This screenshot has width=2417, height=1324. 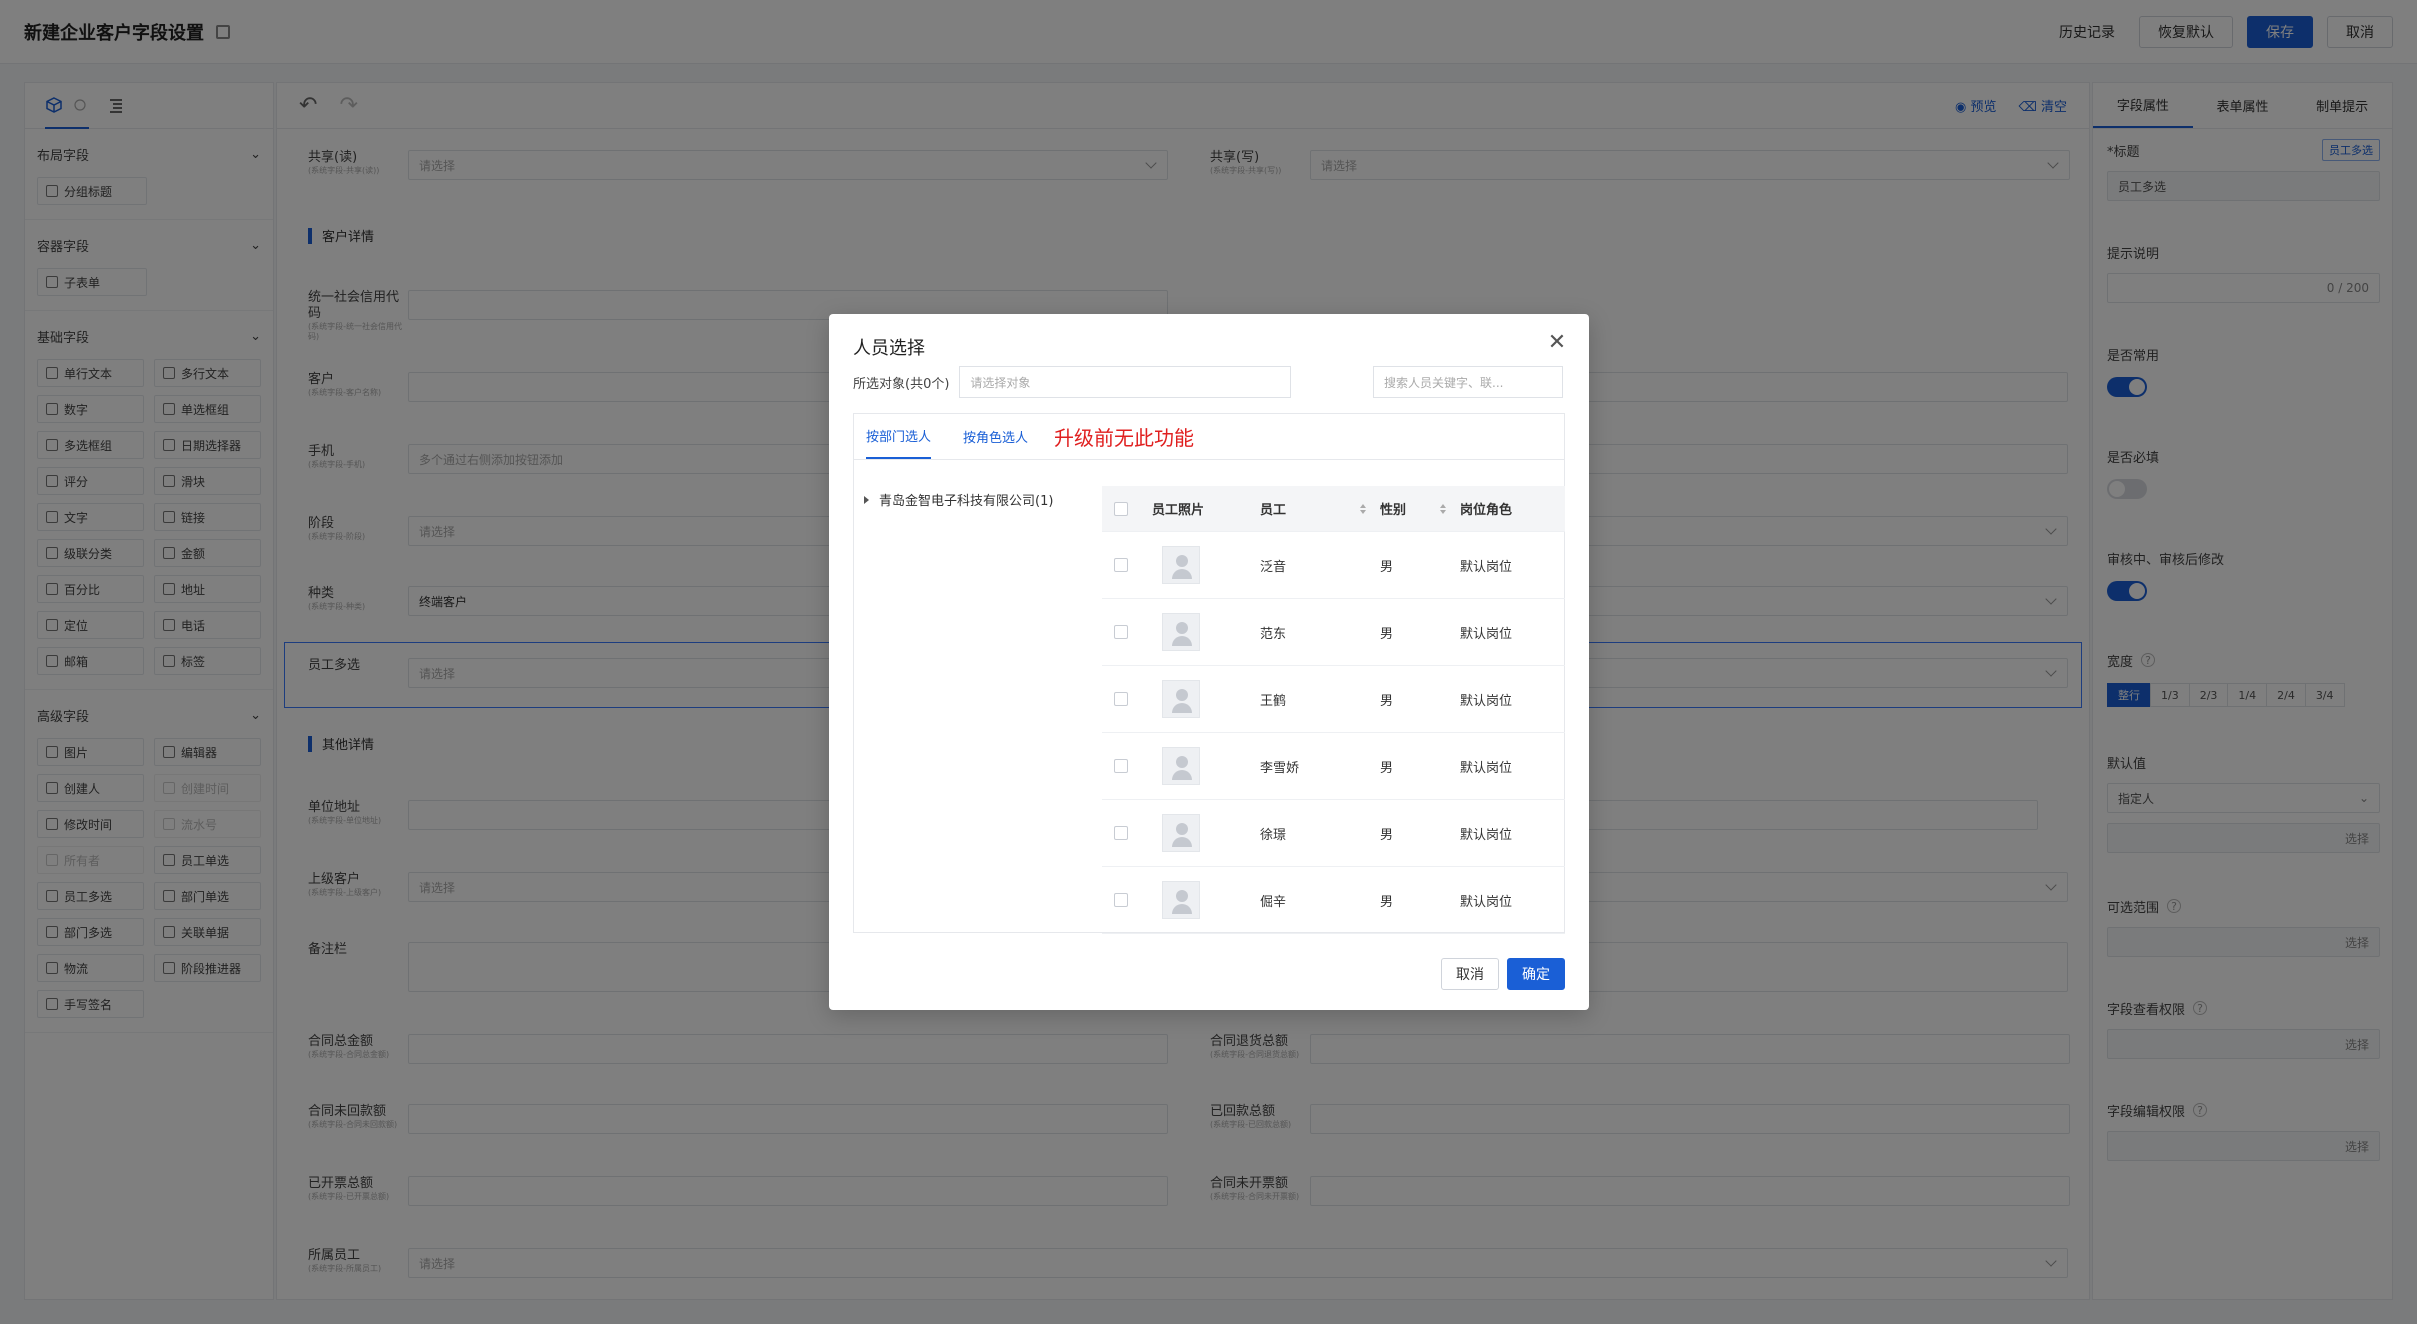 I want to click on department-tree-node: 青岛金智电子科技有限公司(1), so click(x=958, y=499).